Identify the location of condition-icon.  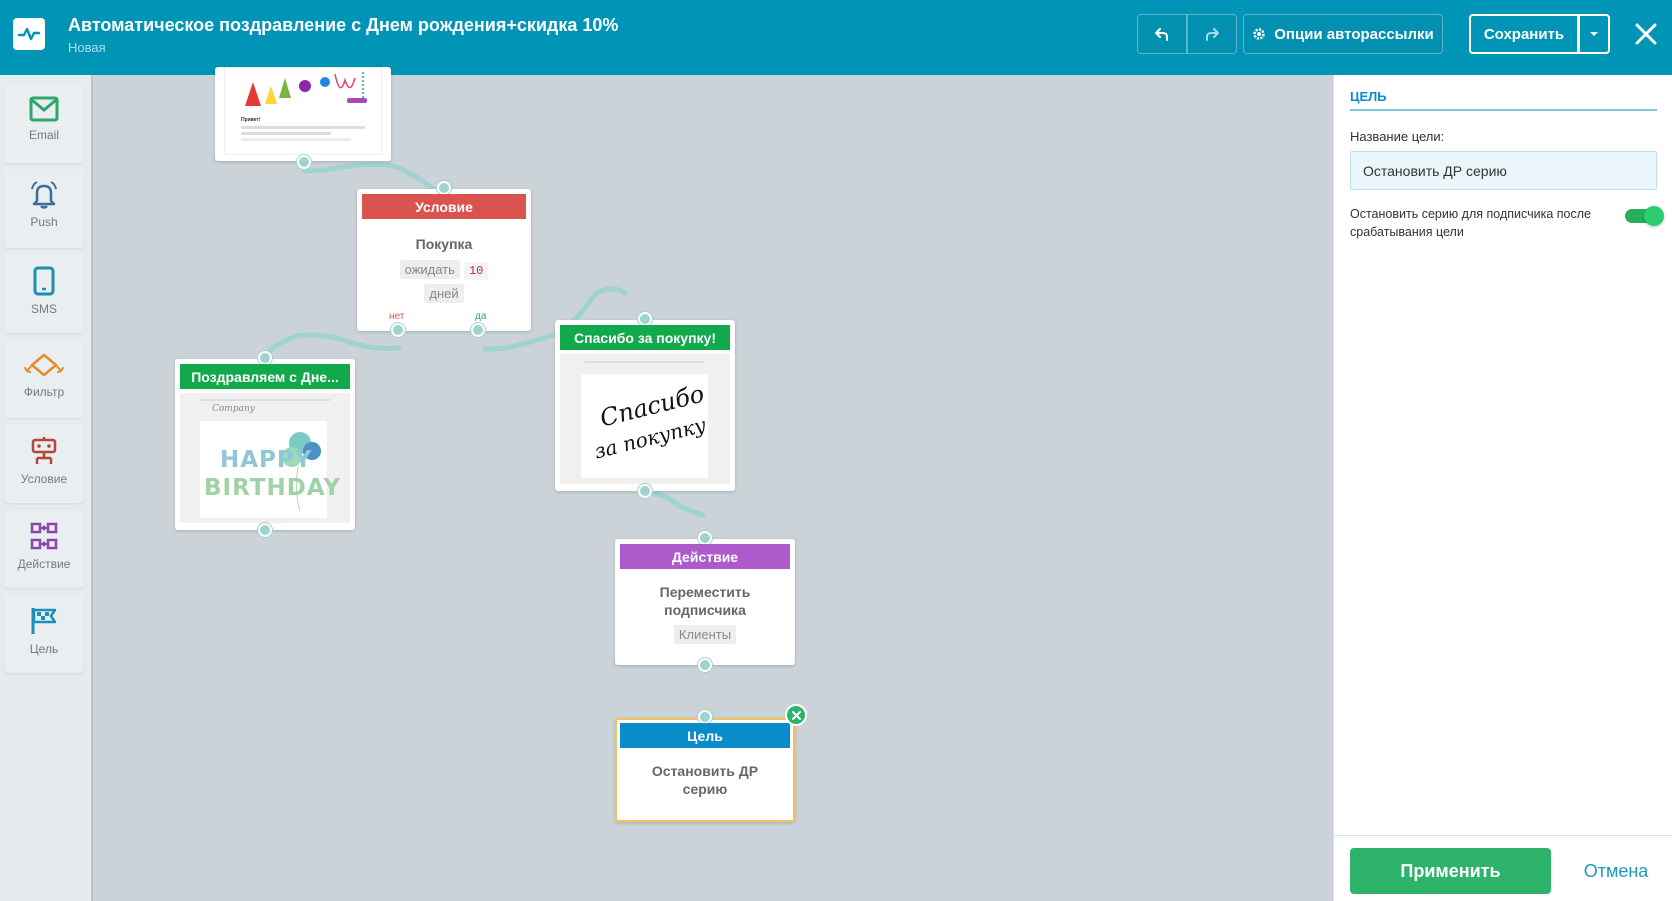
(44, 450).